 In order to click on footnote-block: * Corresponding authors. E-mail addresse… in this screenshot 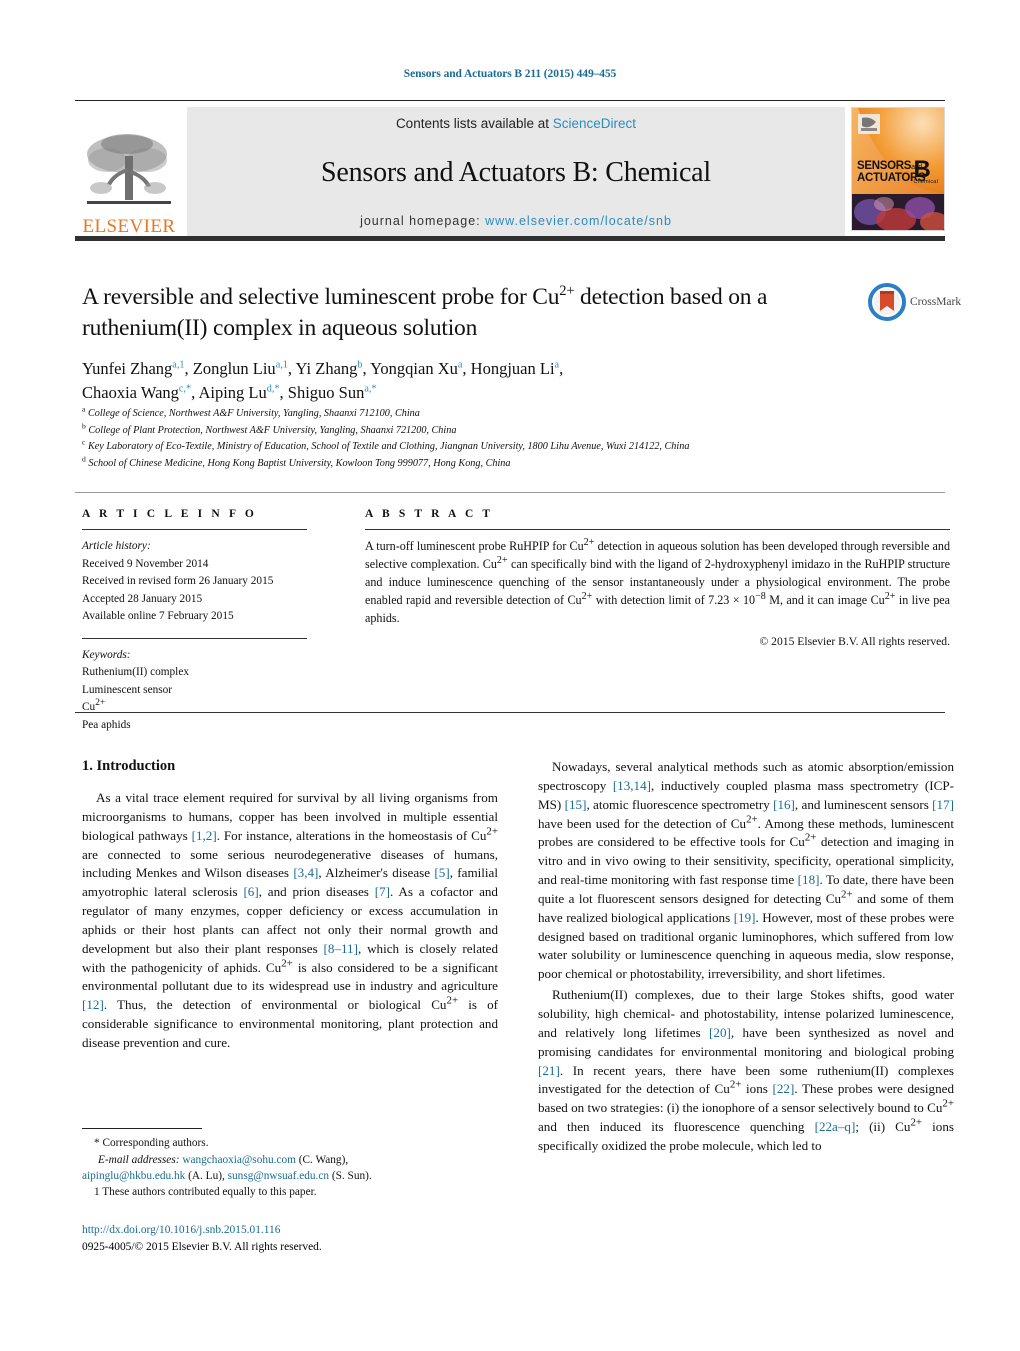, I will do `click(290, 1164)`.